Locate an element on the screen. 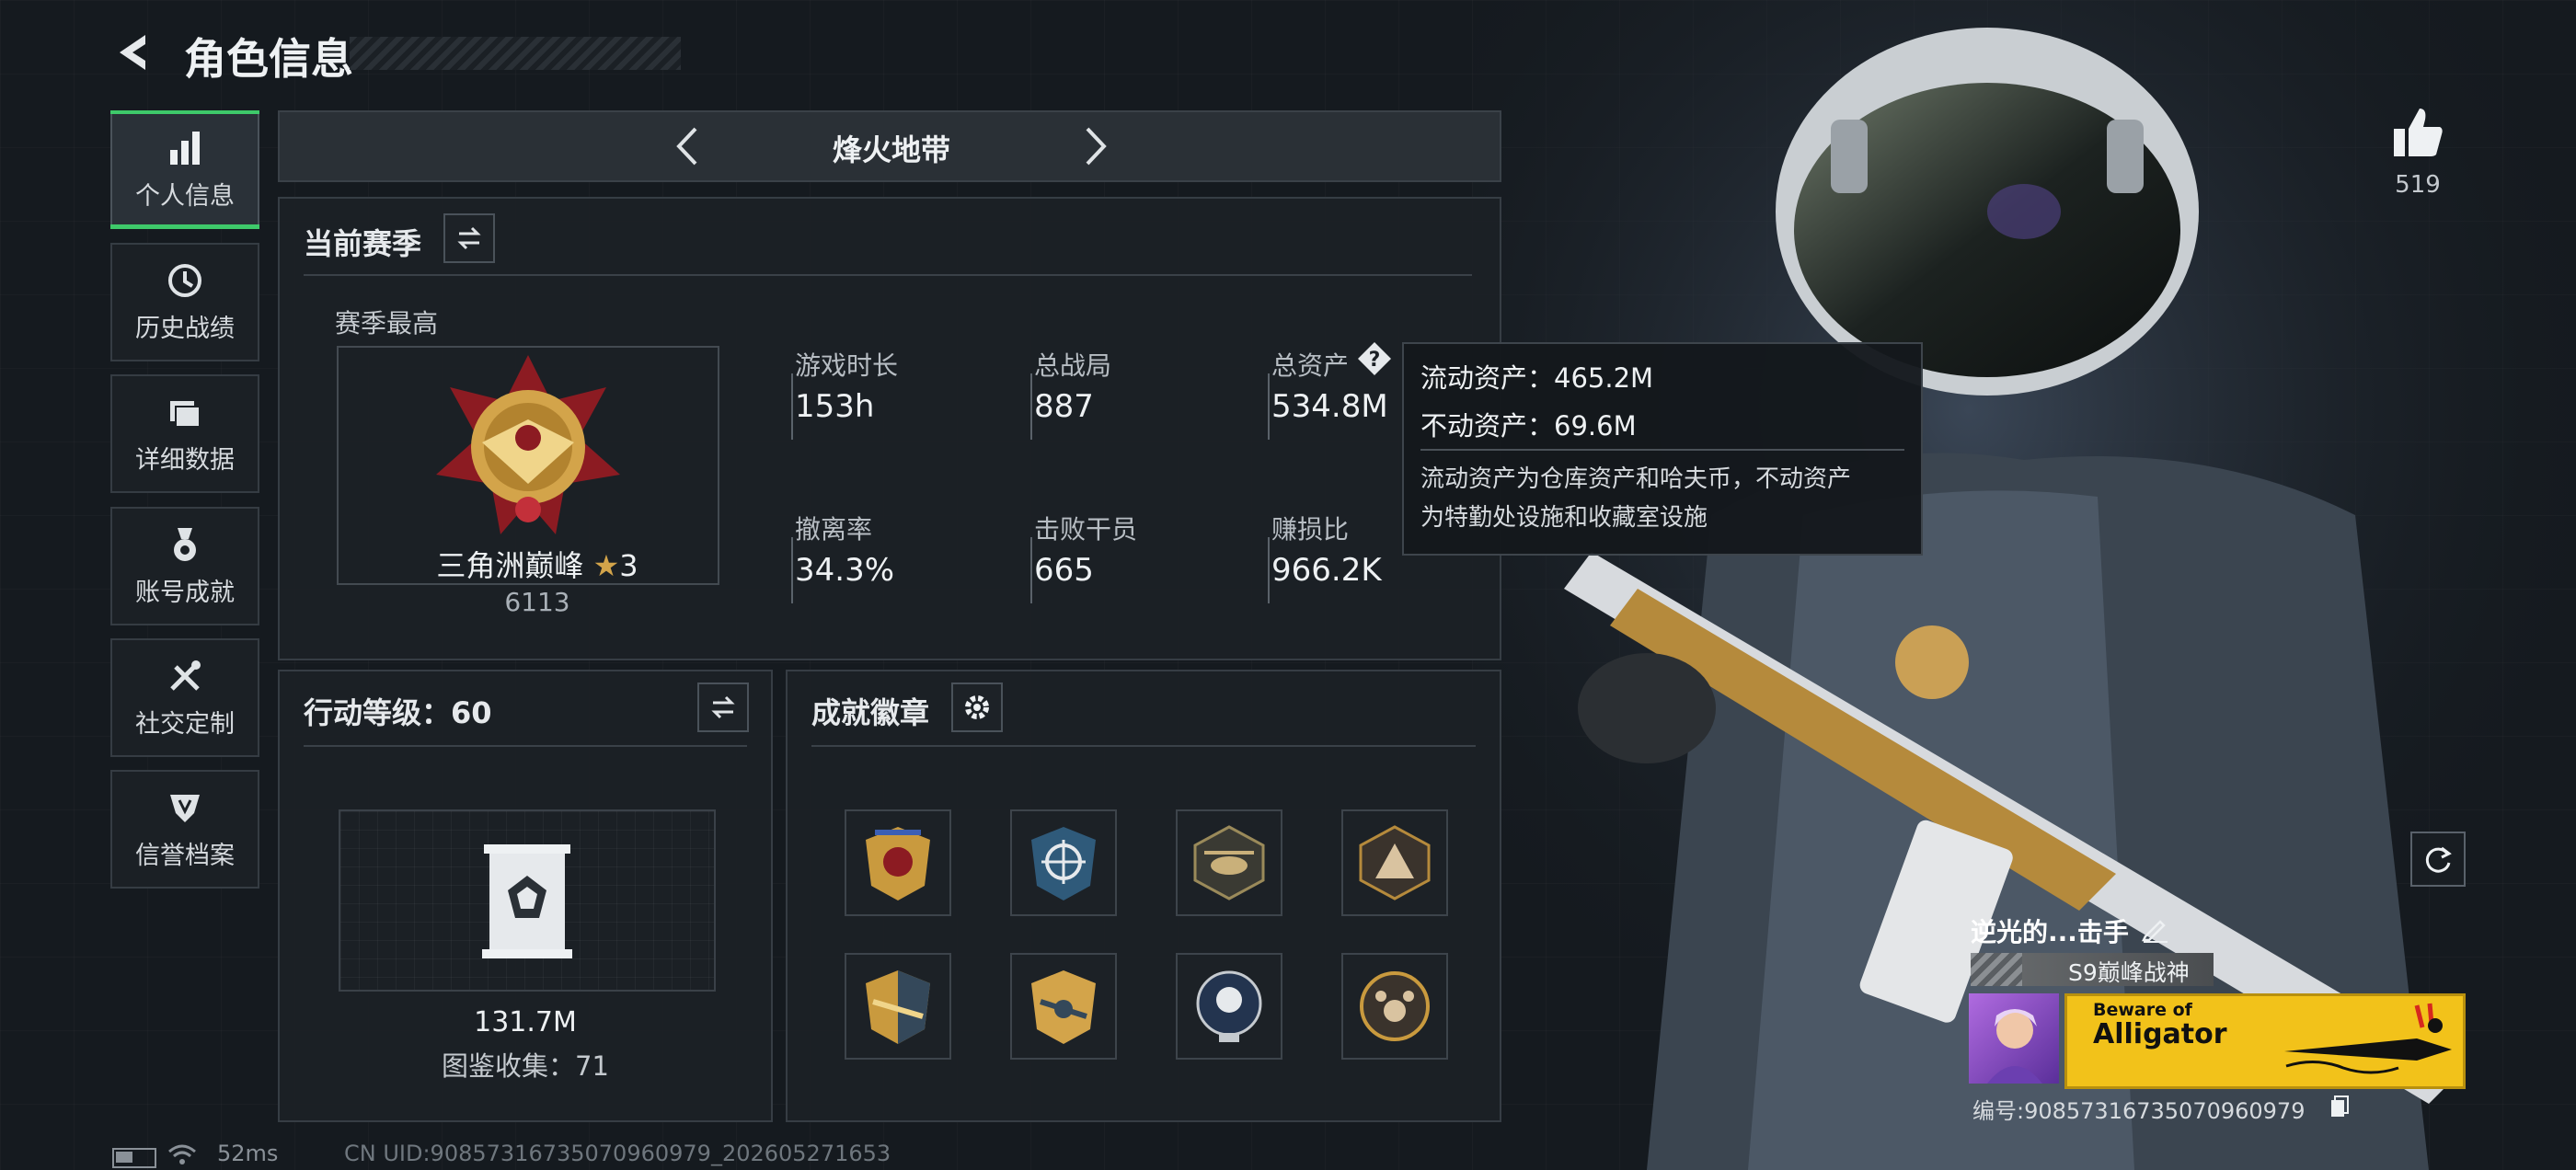  eagle-badge-icon is located at coordinates (898, 863).